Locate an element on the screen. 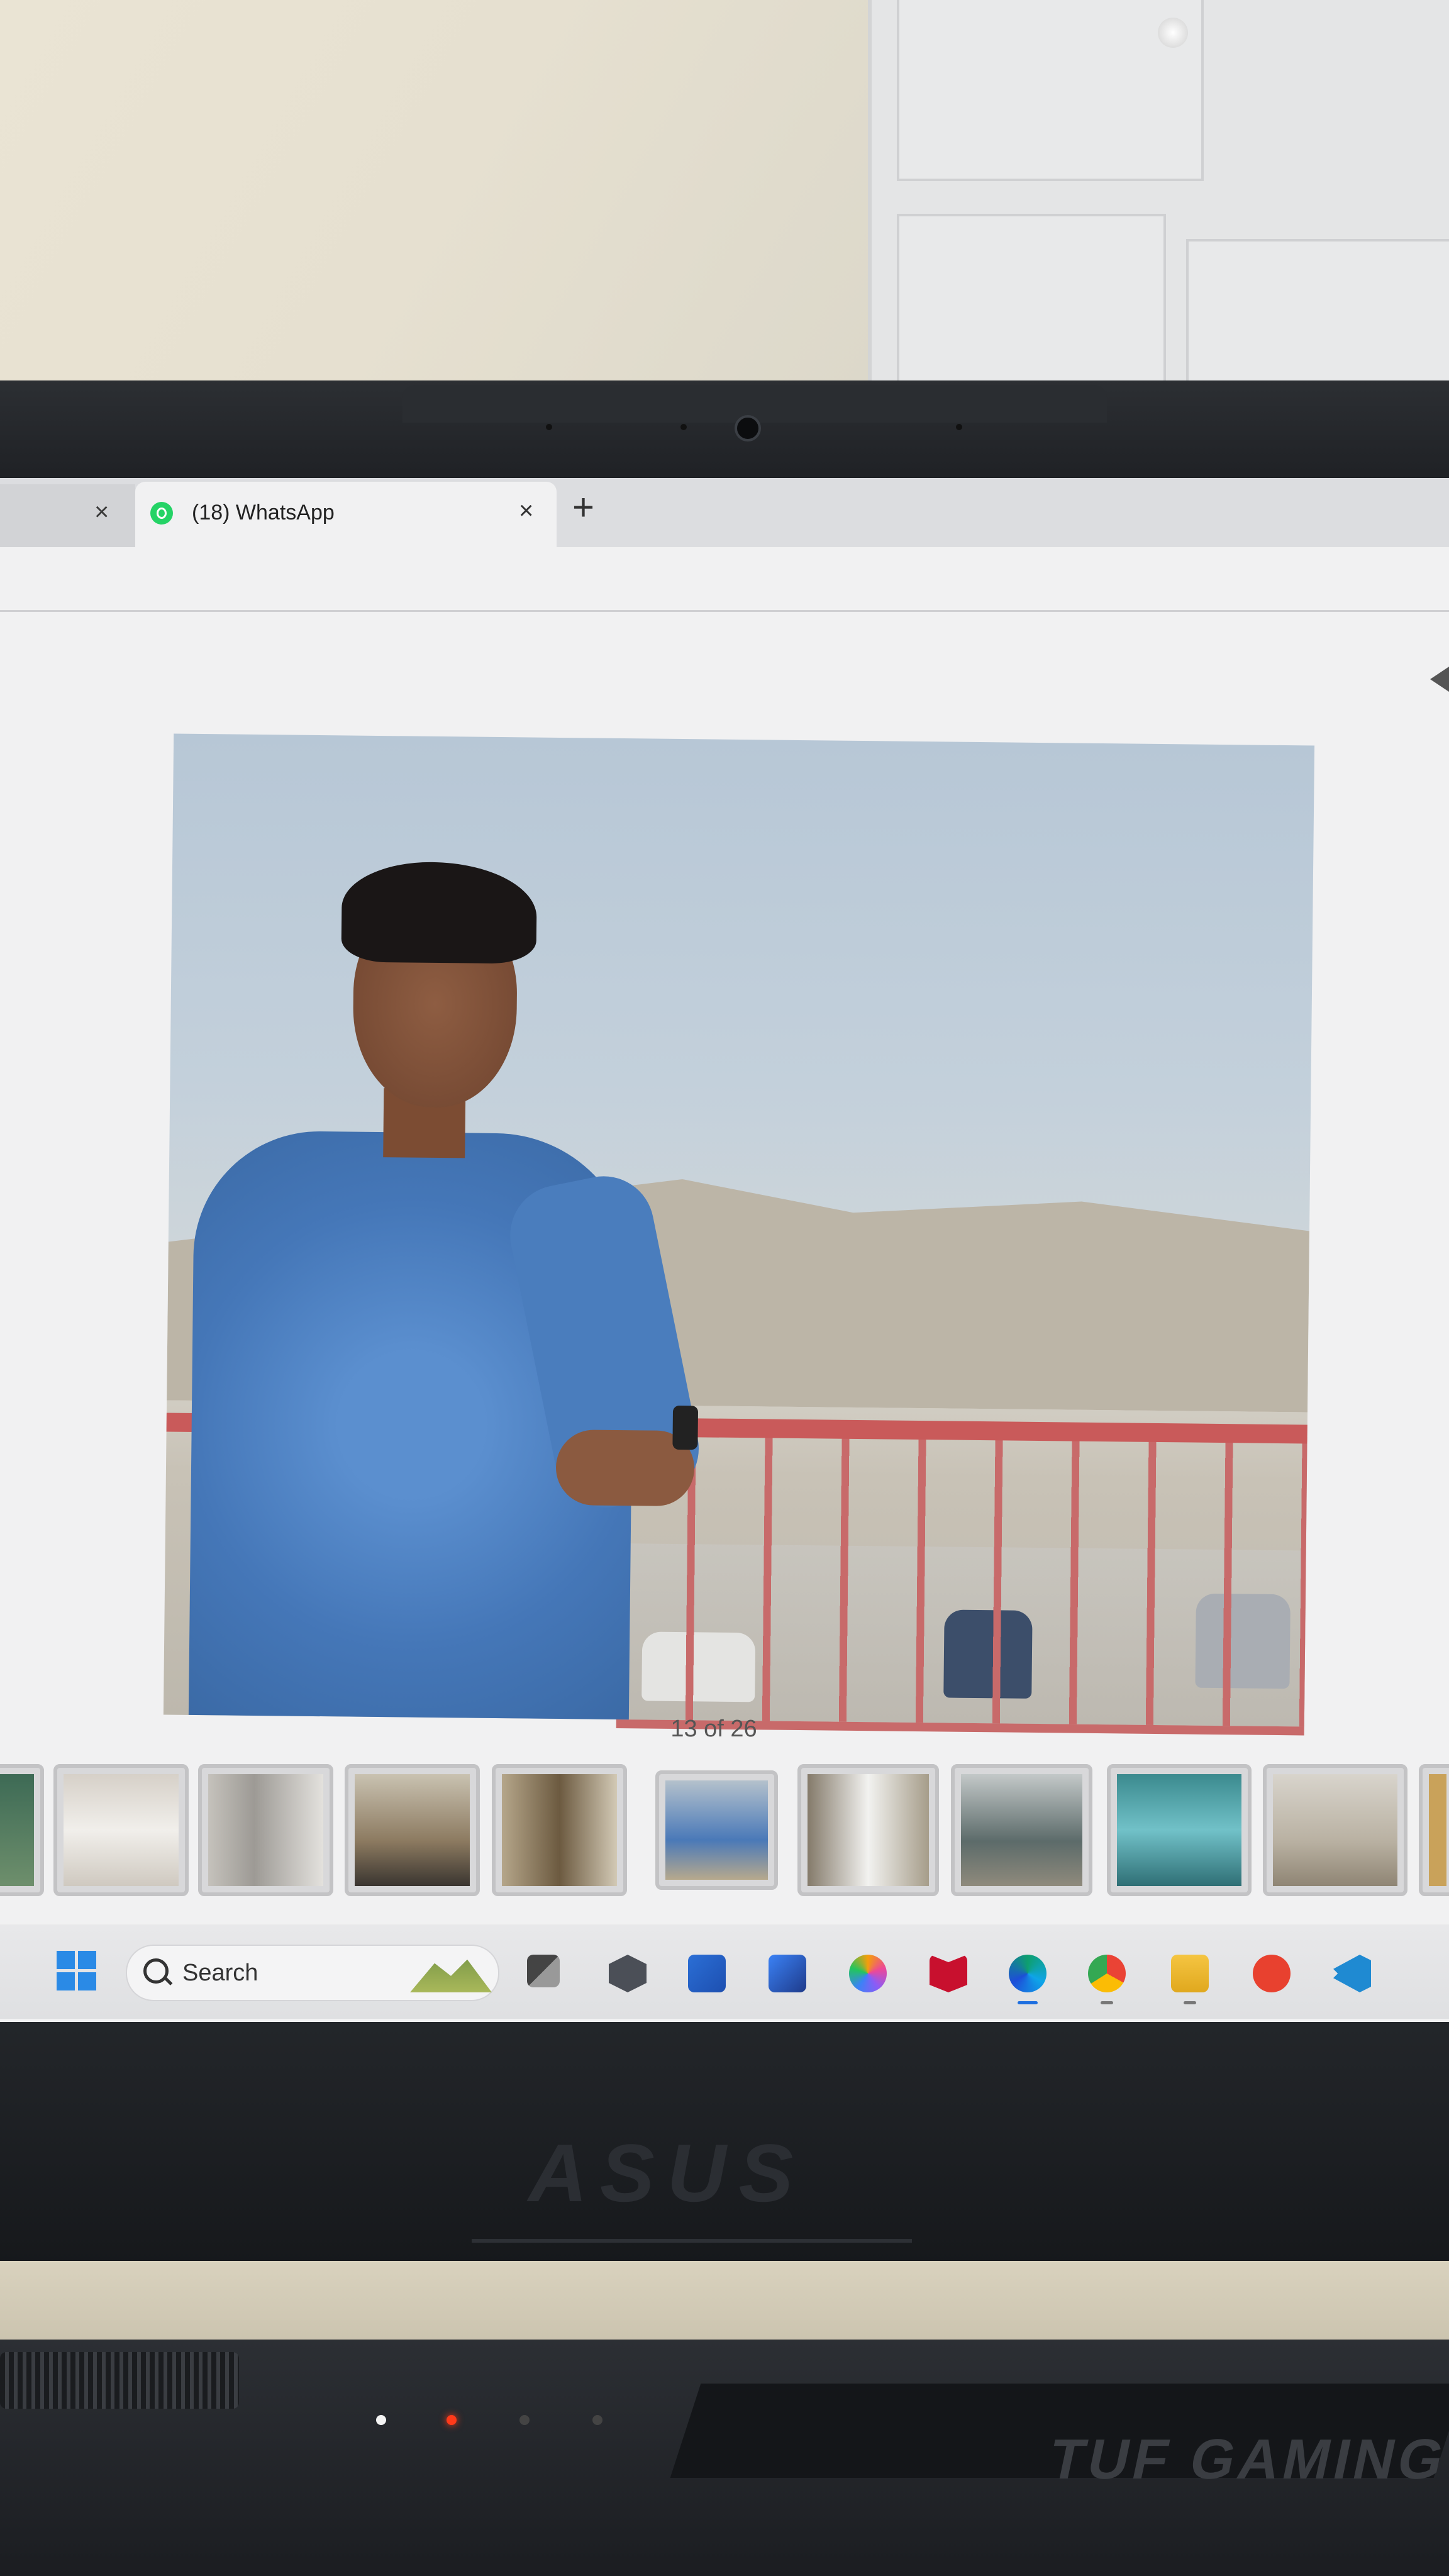 The width and height of the screenshot is (1449, 2576). task-view-icon is located at coordinates (543, 1971).